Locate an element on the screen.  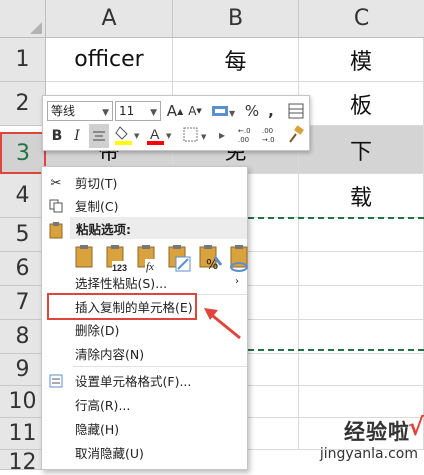
watermark-url: jingyanla.com is located at coordinates (368, 454).